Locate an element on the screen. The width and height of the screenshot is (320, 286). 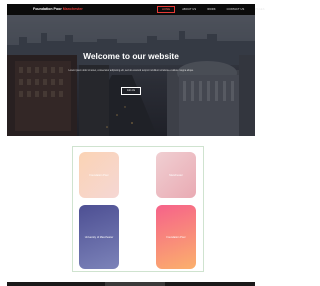
nav-item-about: About Us is located at coordinates (189, 9).